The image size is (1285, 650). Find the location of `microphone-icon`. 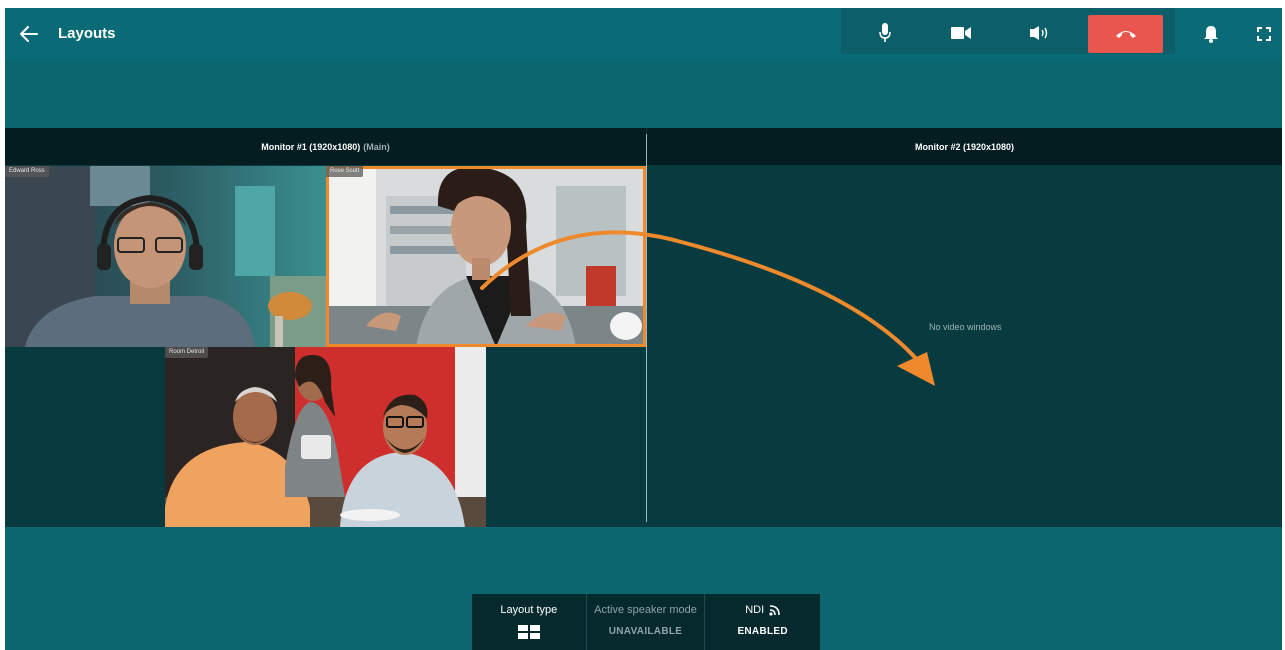

microphone-icon is located at coordinates (885, 32).